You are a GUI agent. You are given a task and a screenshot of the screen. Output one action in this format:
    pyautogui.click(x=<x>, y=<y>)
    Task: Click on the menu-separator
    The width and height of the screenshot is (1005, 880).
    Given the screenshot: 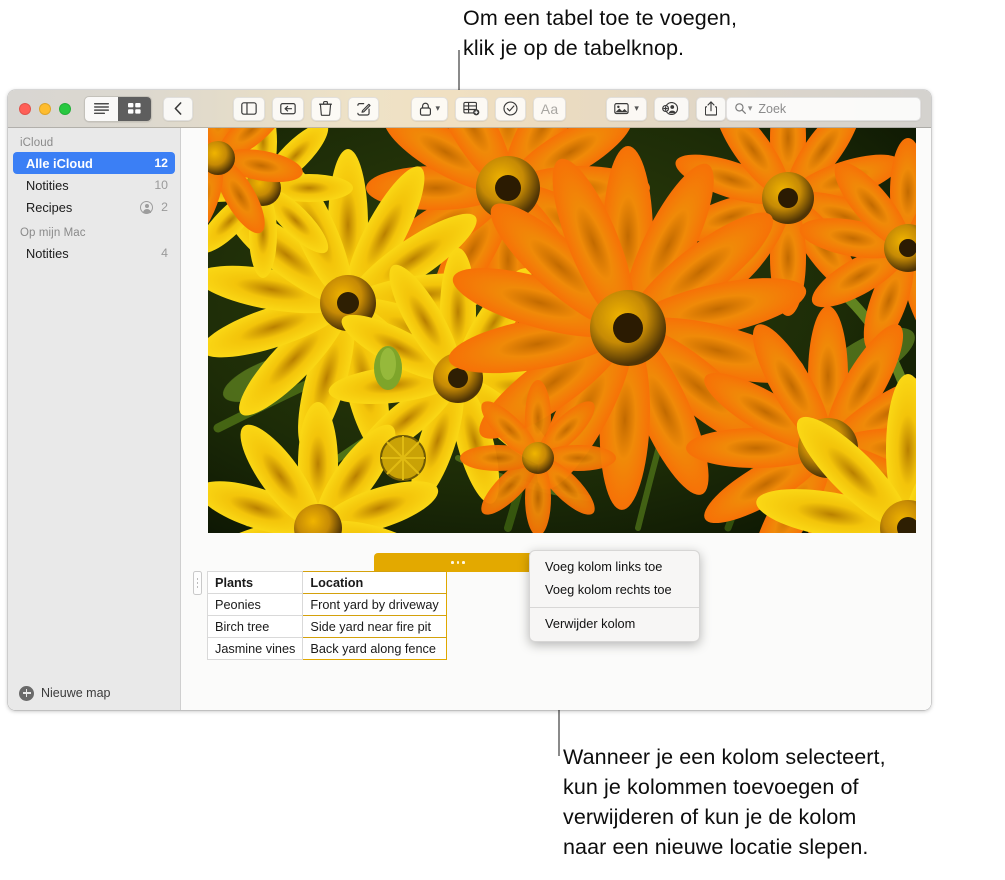 What is the action you would take?
    pyautogui.click(x=614, y=607)
    